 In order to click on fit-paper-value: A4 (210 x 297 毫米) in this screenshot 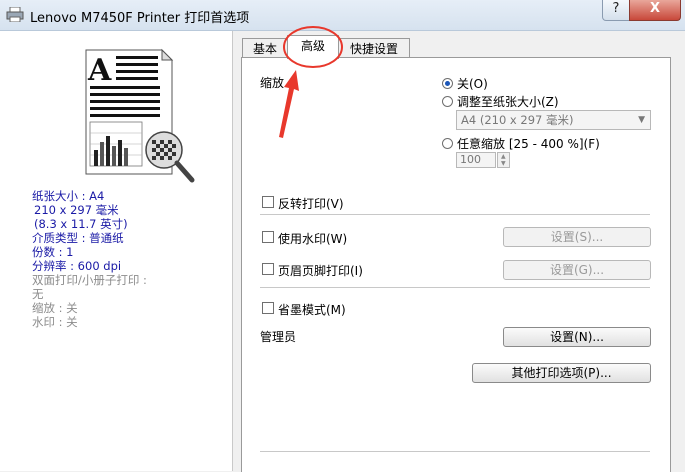, I will do `click(517, 120)`.